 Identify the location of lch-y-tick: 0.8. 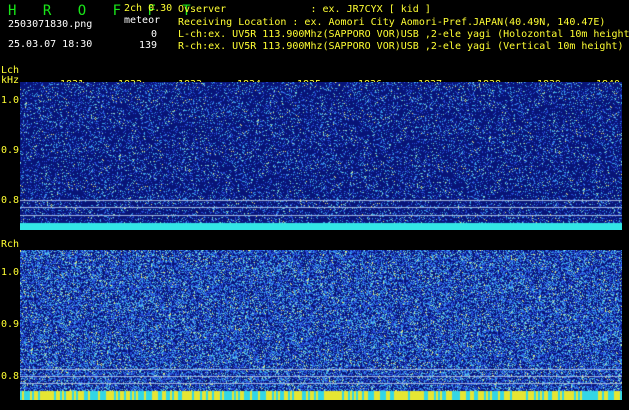
(10, 200).